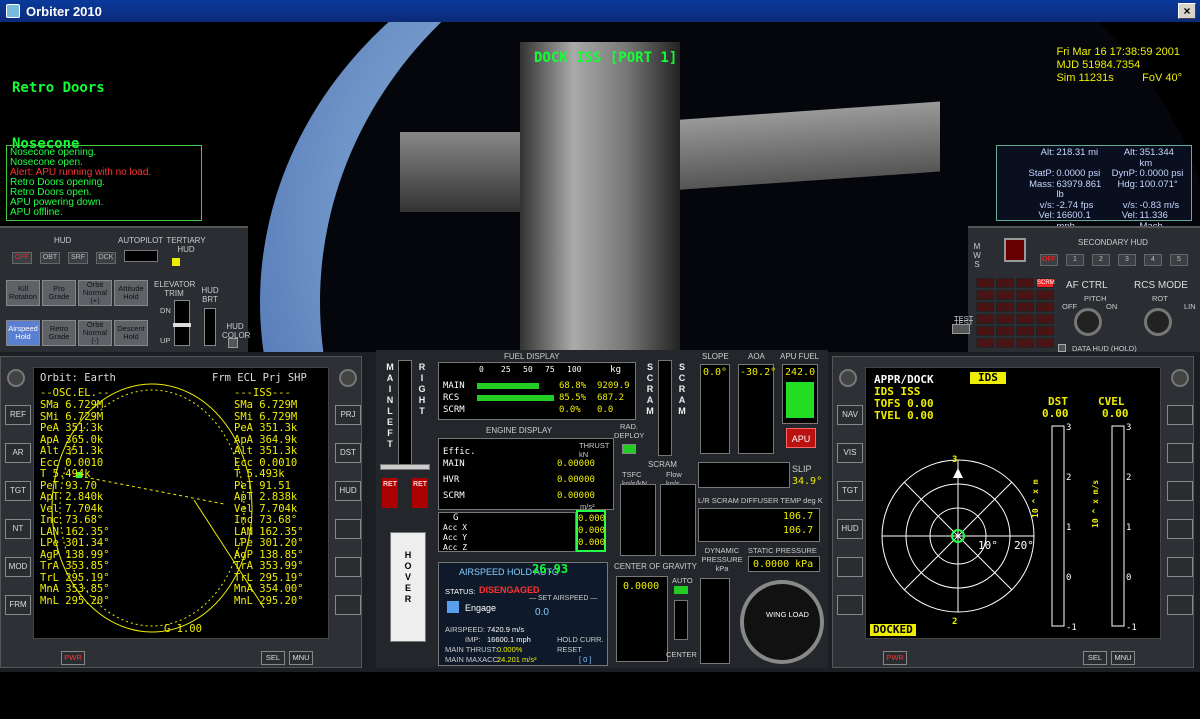 The image size is (1200, 719). Describe the element at coordinates (1049, 260) in the screenshot. I see `secondary-hud-off-button: OFF` at that location.